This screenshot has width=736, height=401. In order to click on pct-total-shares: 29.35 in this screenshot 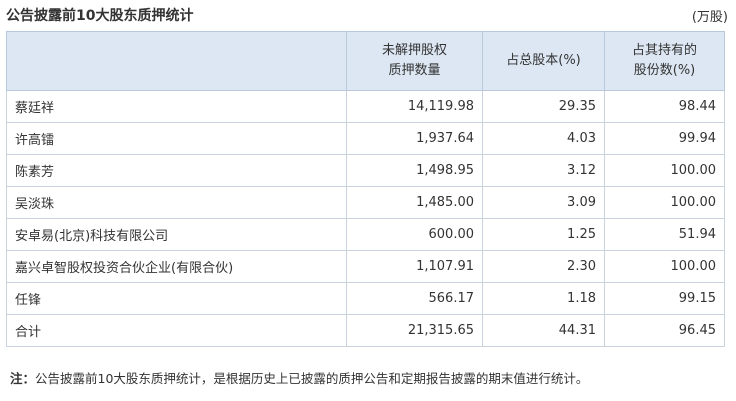, I will do `click(543, 106)`.